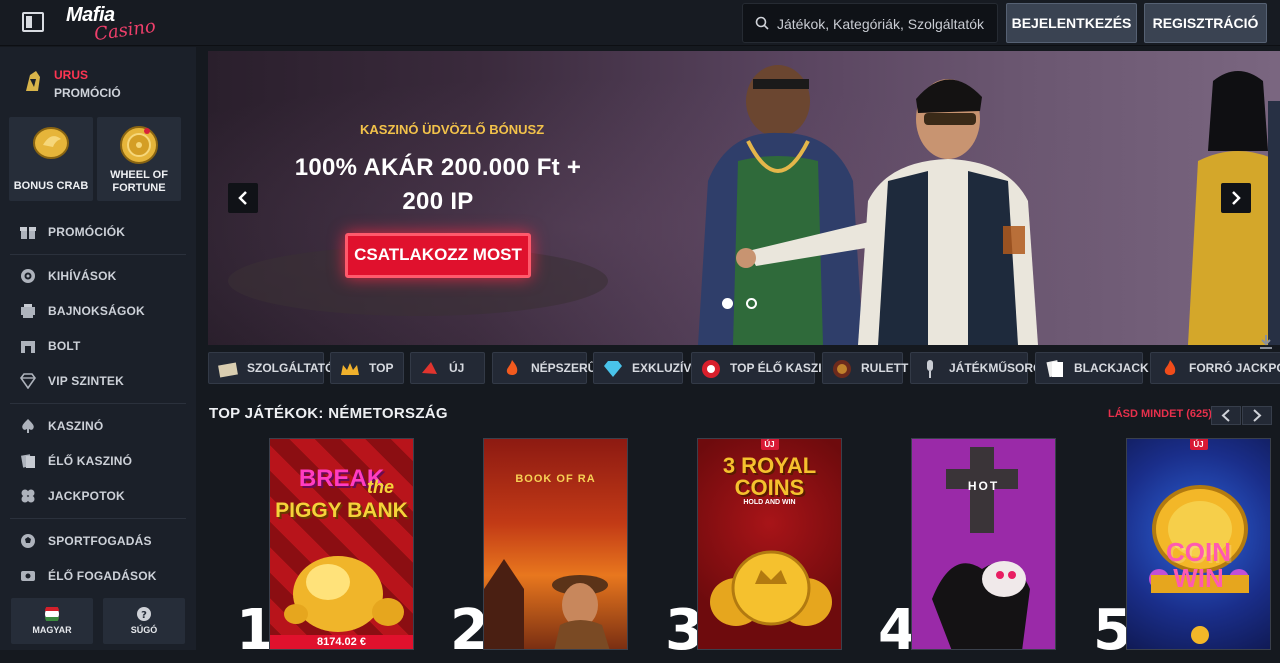 This screenshot has height=663, width=1280. I want to click on category-hot-jackpots: FORRÓ JACKPOTOK, so click(1215, 368).